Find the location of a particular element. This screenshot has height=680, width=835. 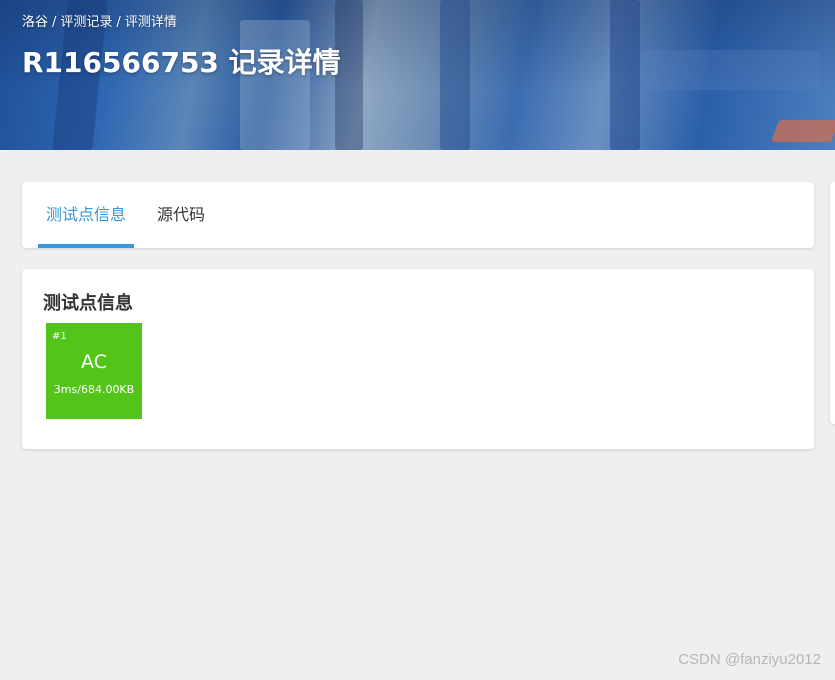

tabs-card: 测试点信息 源代码 is located at coordinates (418, 215).